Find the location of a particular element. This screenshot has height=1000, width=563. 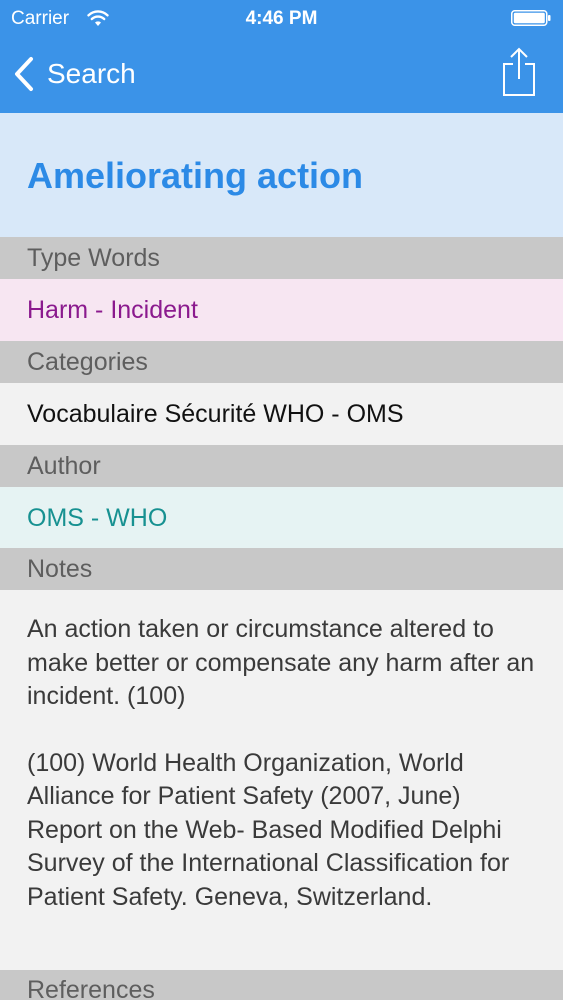

author-header: Author is located at coordinates (281, 466).